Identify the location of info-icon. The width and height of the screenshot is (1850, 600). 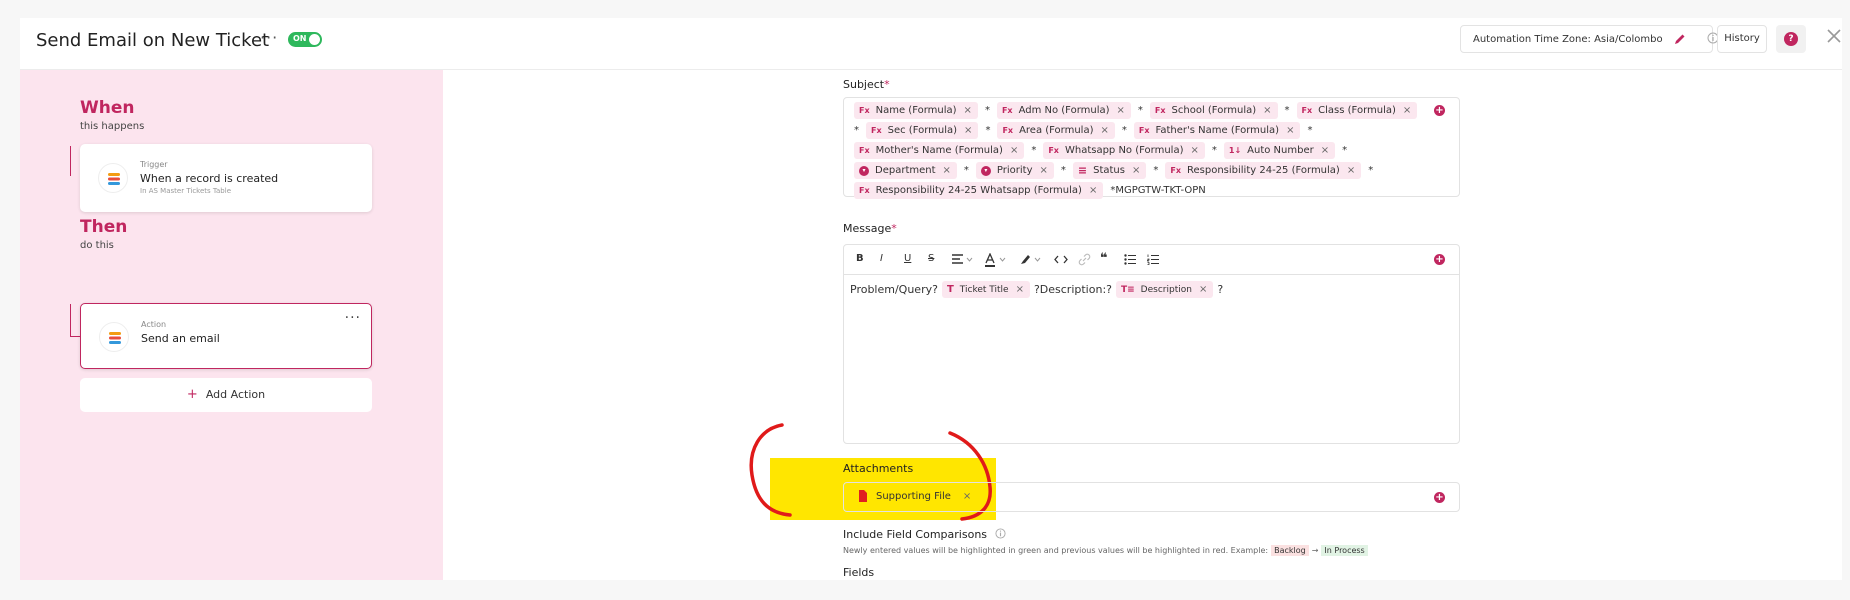
(1000, 533).